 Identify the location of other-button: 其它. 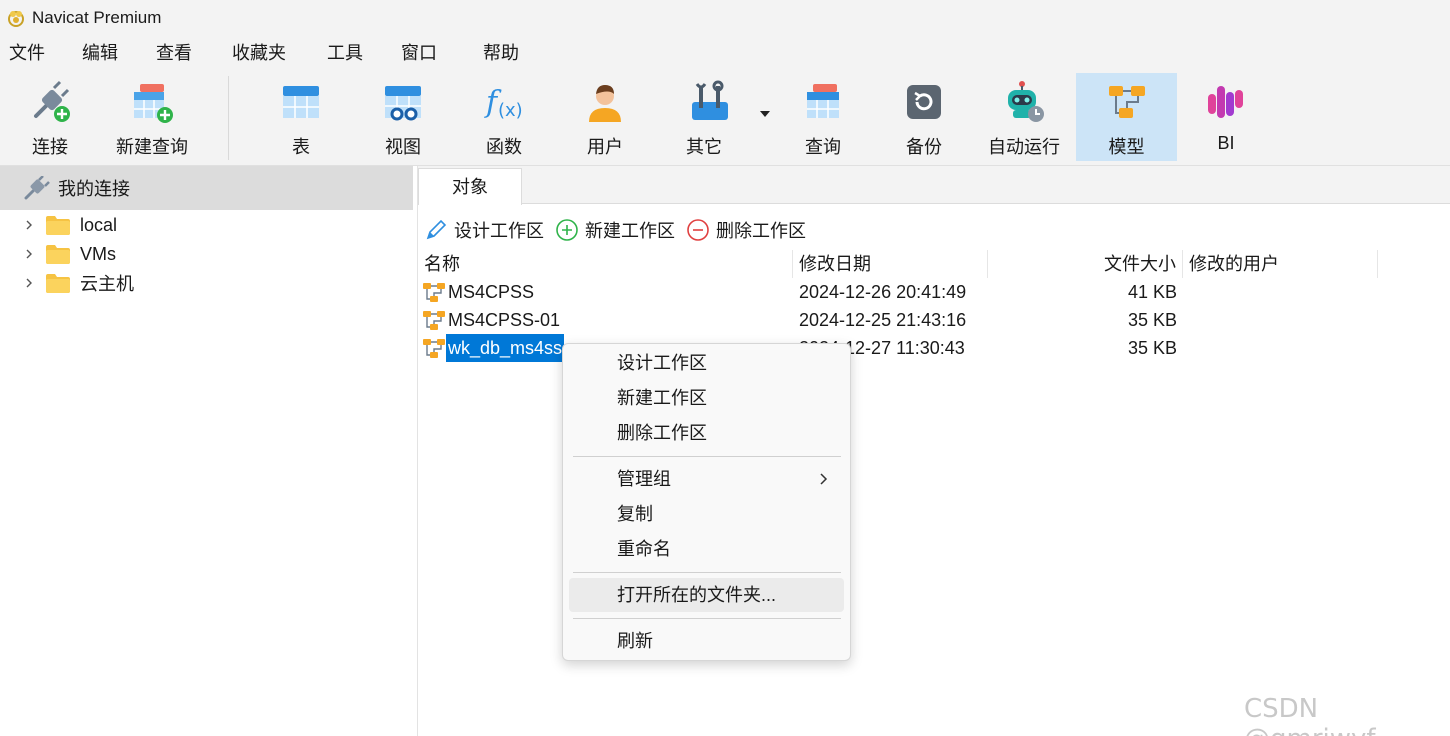
(714, 117).